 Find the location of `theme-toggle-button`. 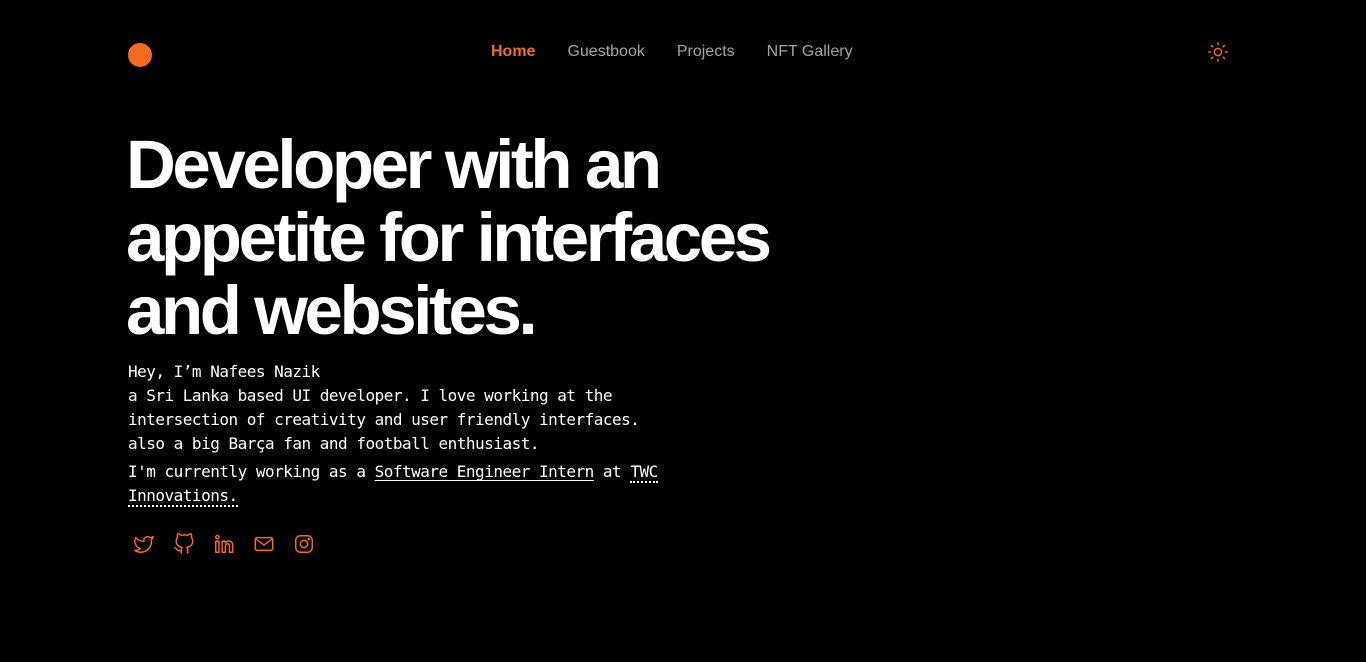

theme-toggle-button is located at coordinates (1218, 52).